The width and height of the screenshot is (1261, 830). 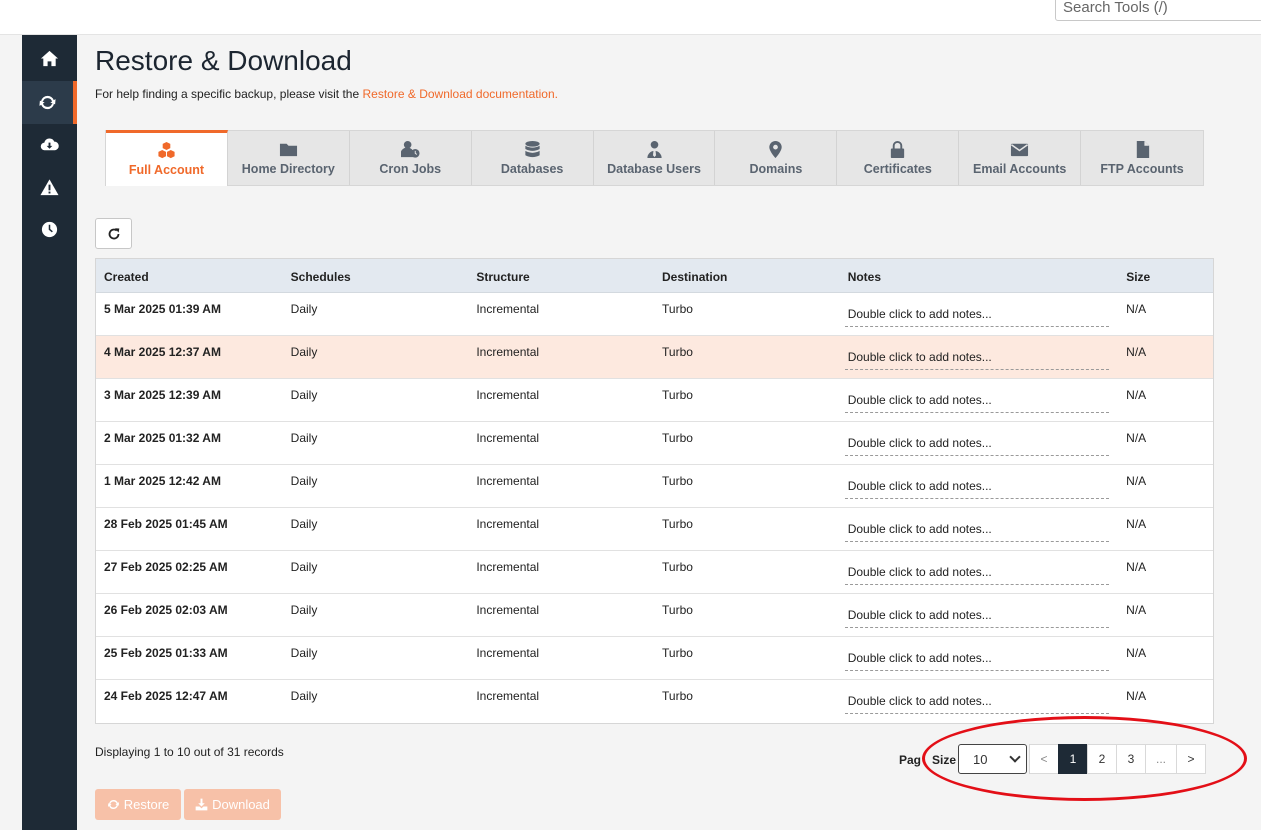 What do you see at coordinates (979, 275) in the screenshot?
I see `header-notes: Notes` at bounding box center [979, 275].